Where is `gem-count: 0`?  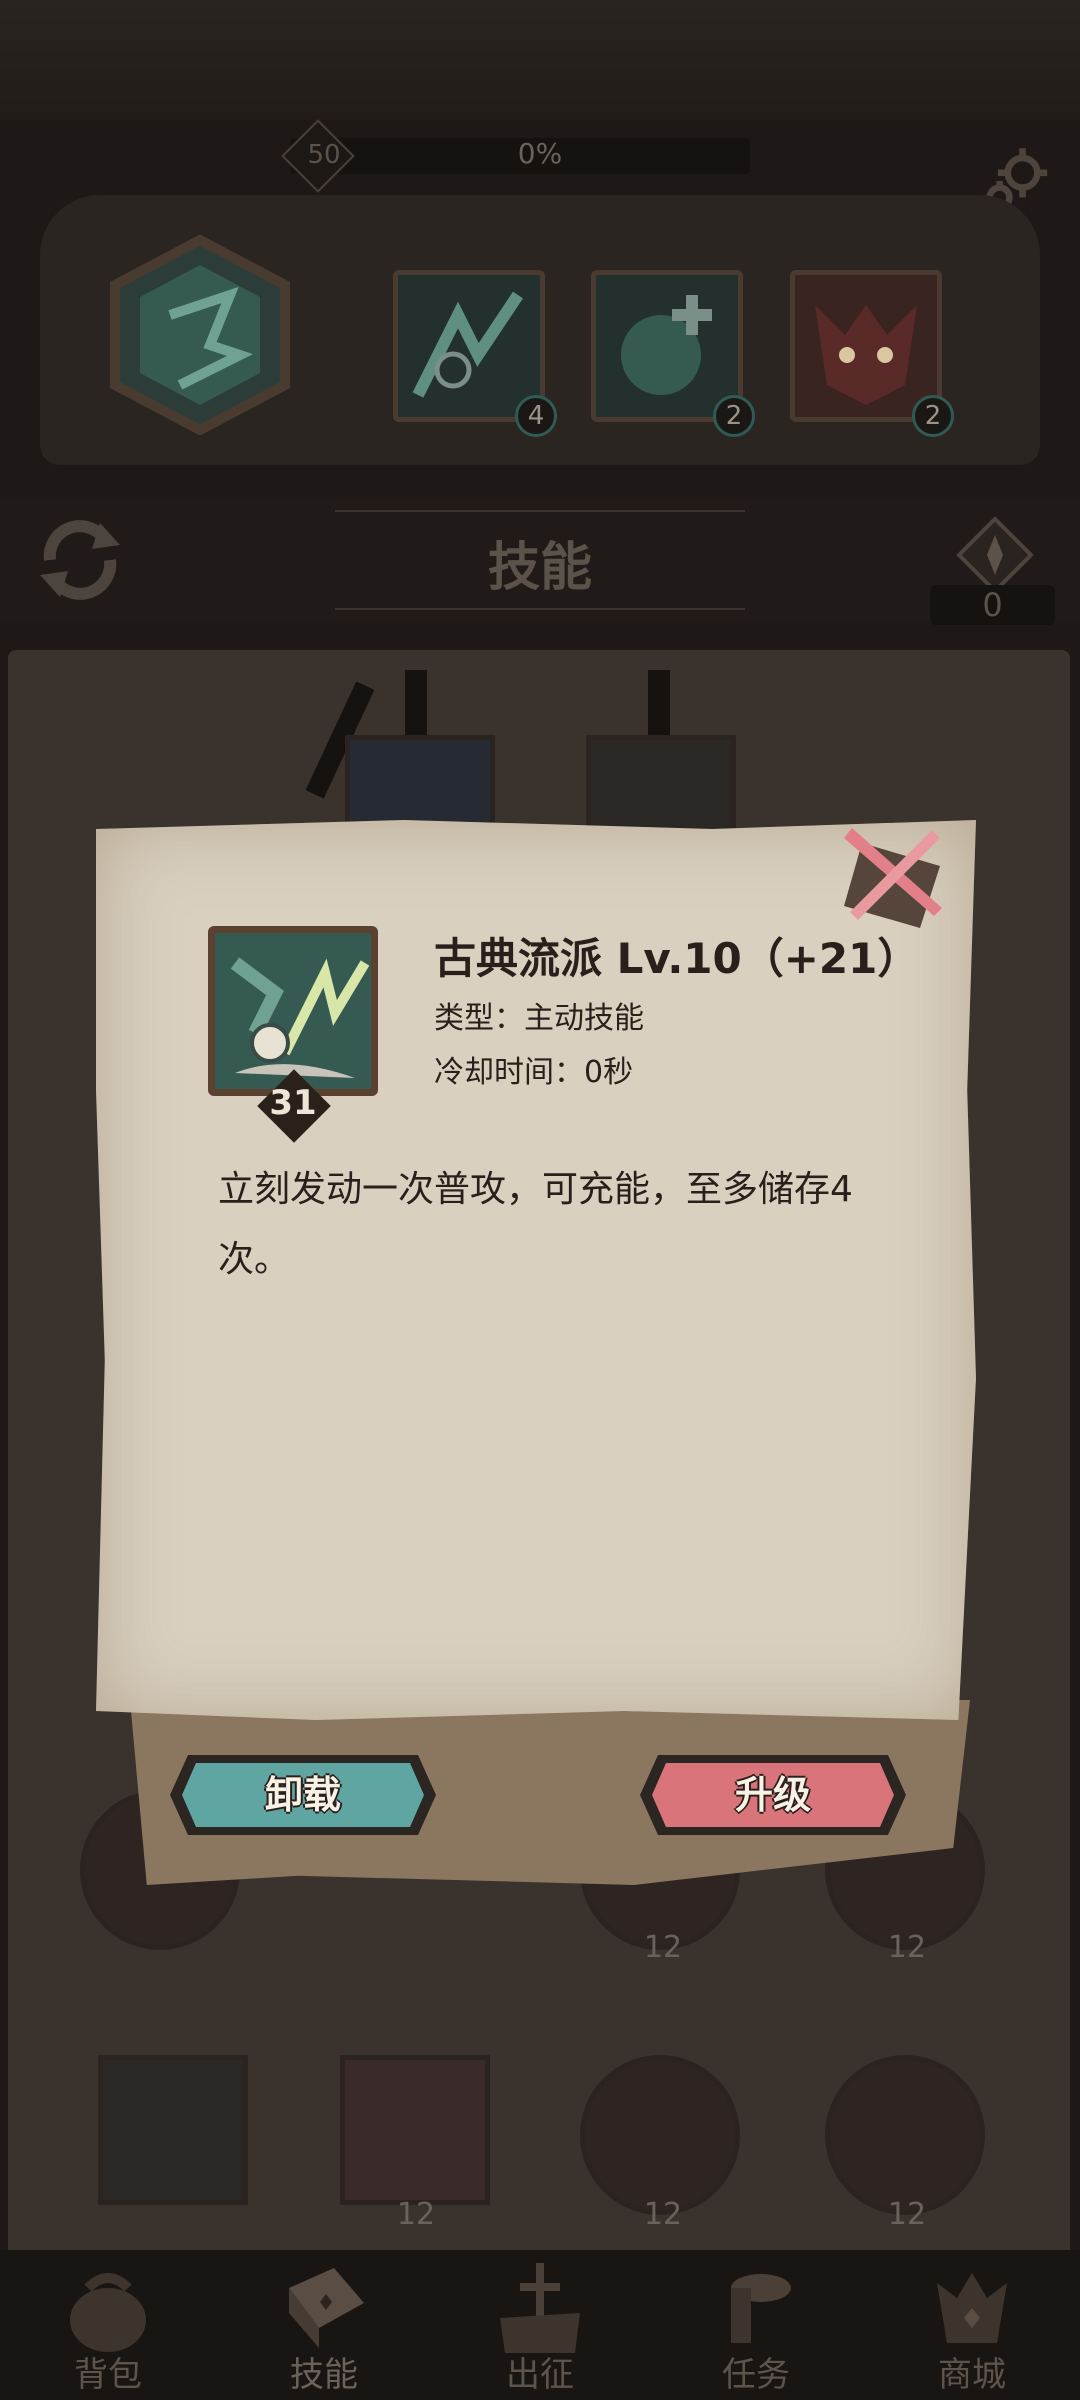
gem-count: 0 is located at coordinates (992, 605).